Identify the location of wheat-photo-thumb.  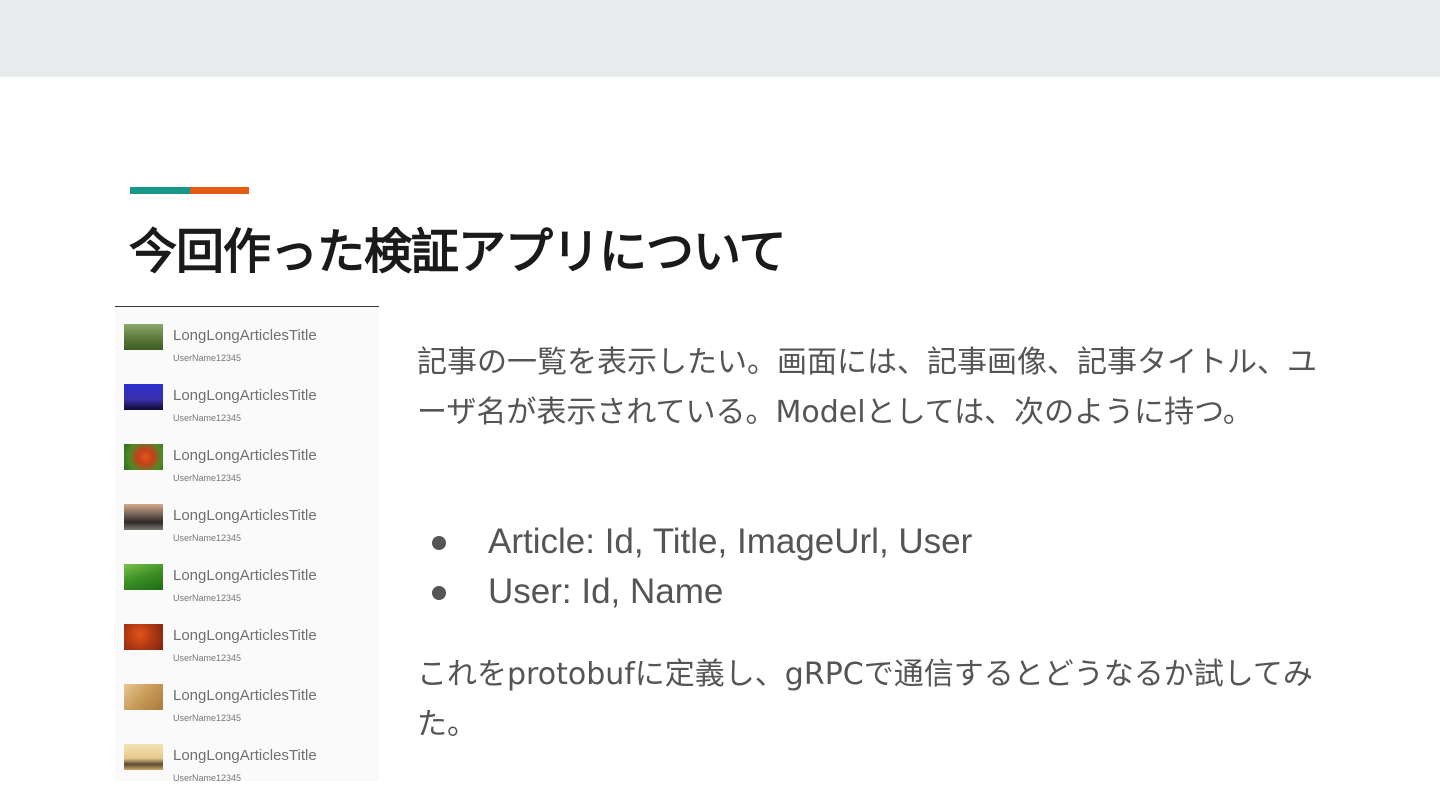
(143, 697).